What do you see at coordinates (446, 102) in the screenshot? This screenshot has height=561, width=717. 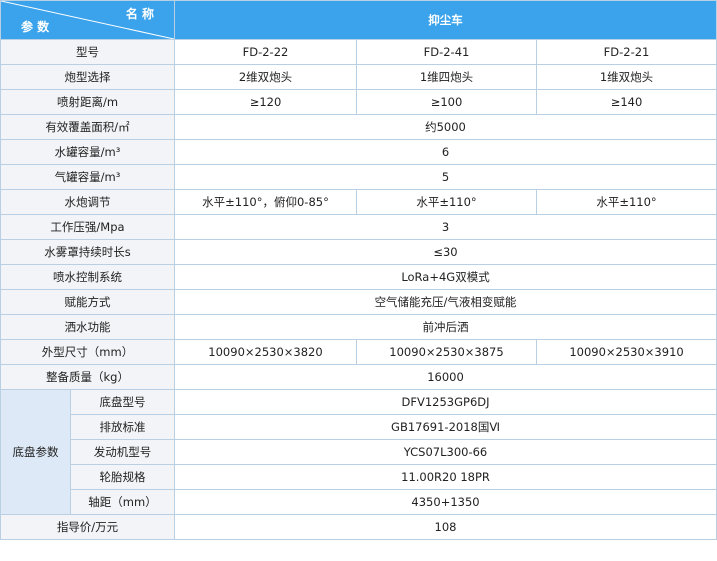 I see `value-cell: ≥100` at bounding box center [446, 102].